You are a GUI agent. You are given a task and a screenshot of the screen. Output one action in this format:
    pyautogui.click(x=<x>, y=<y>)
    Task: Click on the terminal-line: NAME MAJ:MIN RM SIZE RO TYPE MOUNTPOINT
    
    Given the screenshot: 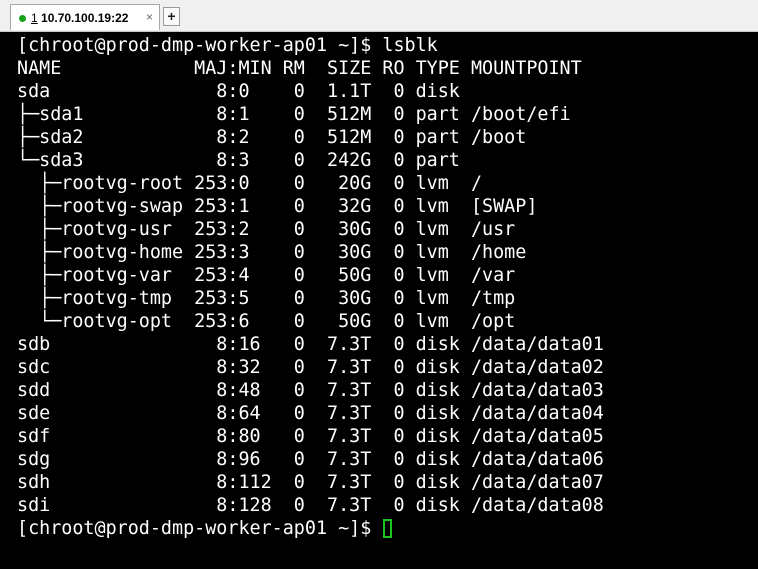 What is the action you would take?
    pyautogui.click(x=299, y=68)
    